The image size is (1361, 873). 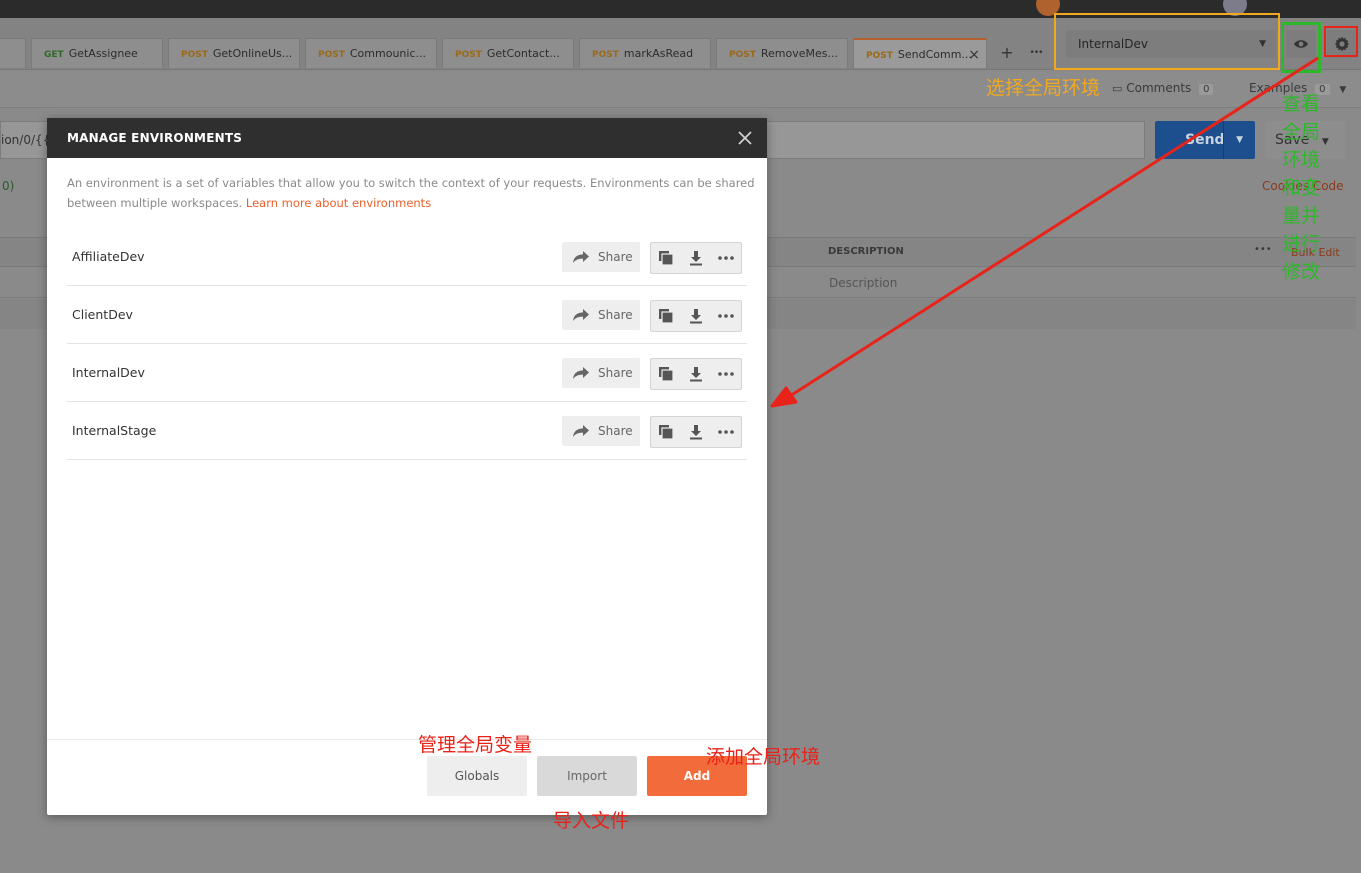 I want to click on annotation-import-file: 导入文件, so click(x=591, y=821).